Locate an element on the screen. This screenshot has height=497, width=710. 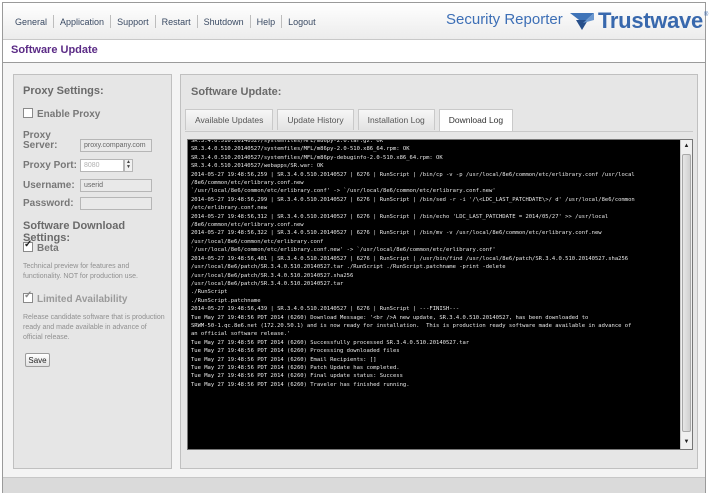
beta-checkbox is located at coordinates (28, 246).